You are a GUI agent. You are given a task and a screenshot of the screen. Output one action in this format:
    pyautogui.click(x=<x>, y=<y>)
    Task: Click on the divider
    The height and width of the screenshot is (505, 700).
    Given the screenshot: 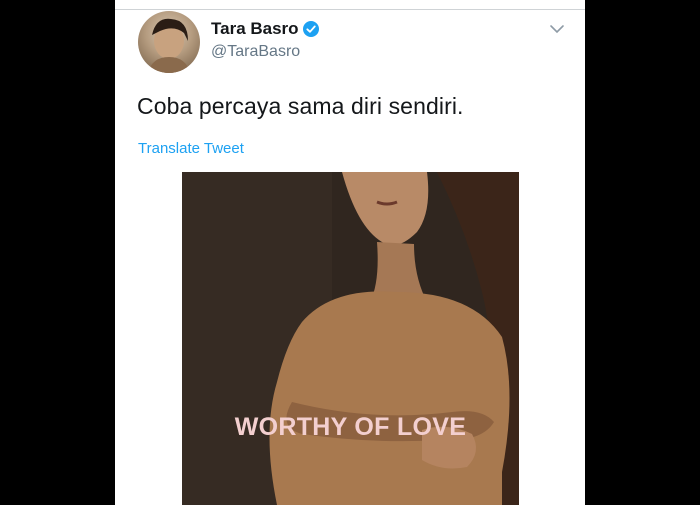 What is the action you would take?
    pyautogui.click(x=350, y=9)
    